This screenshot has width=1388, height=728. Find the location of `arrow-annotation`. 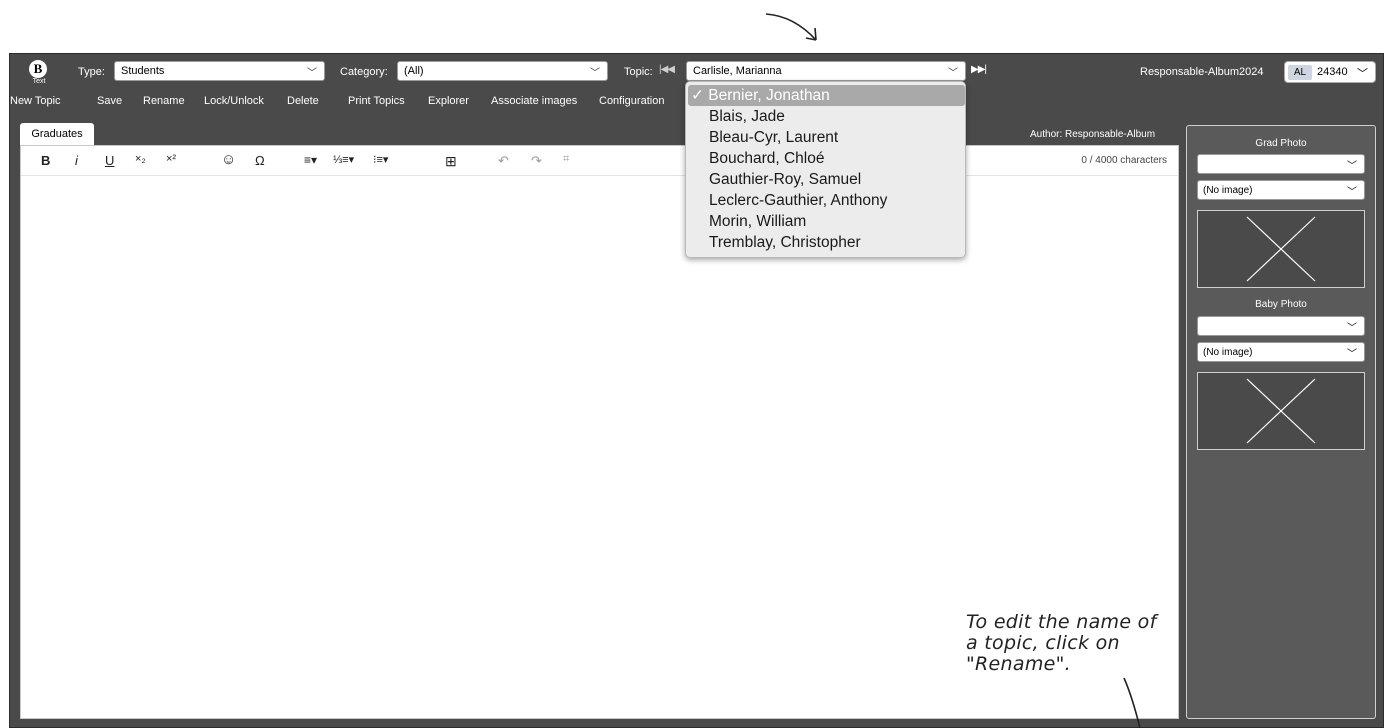

arrow-annotation is located at coordinates (791, 27).